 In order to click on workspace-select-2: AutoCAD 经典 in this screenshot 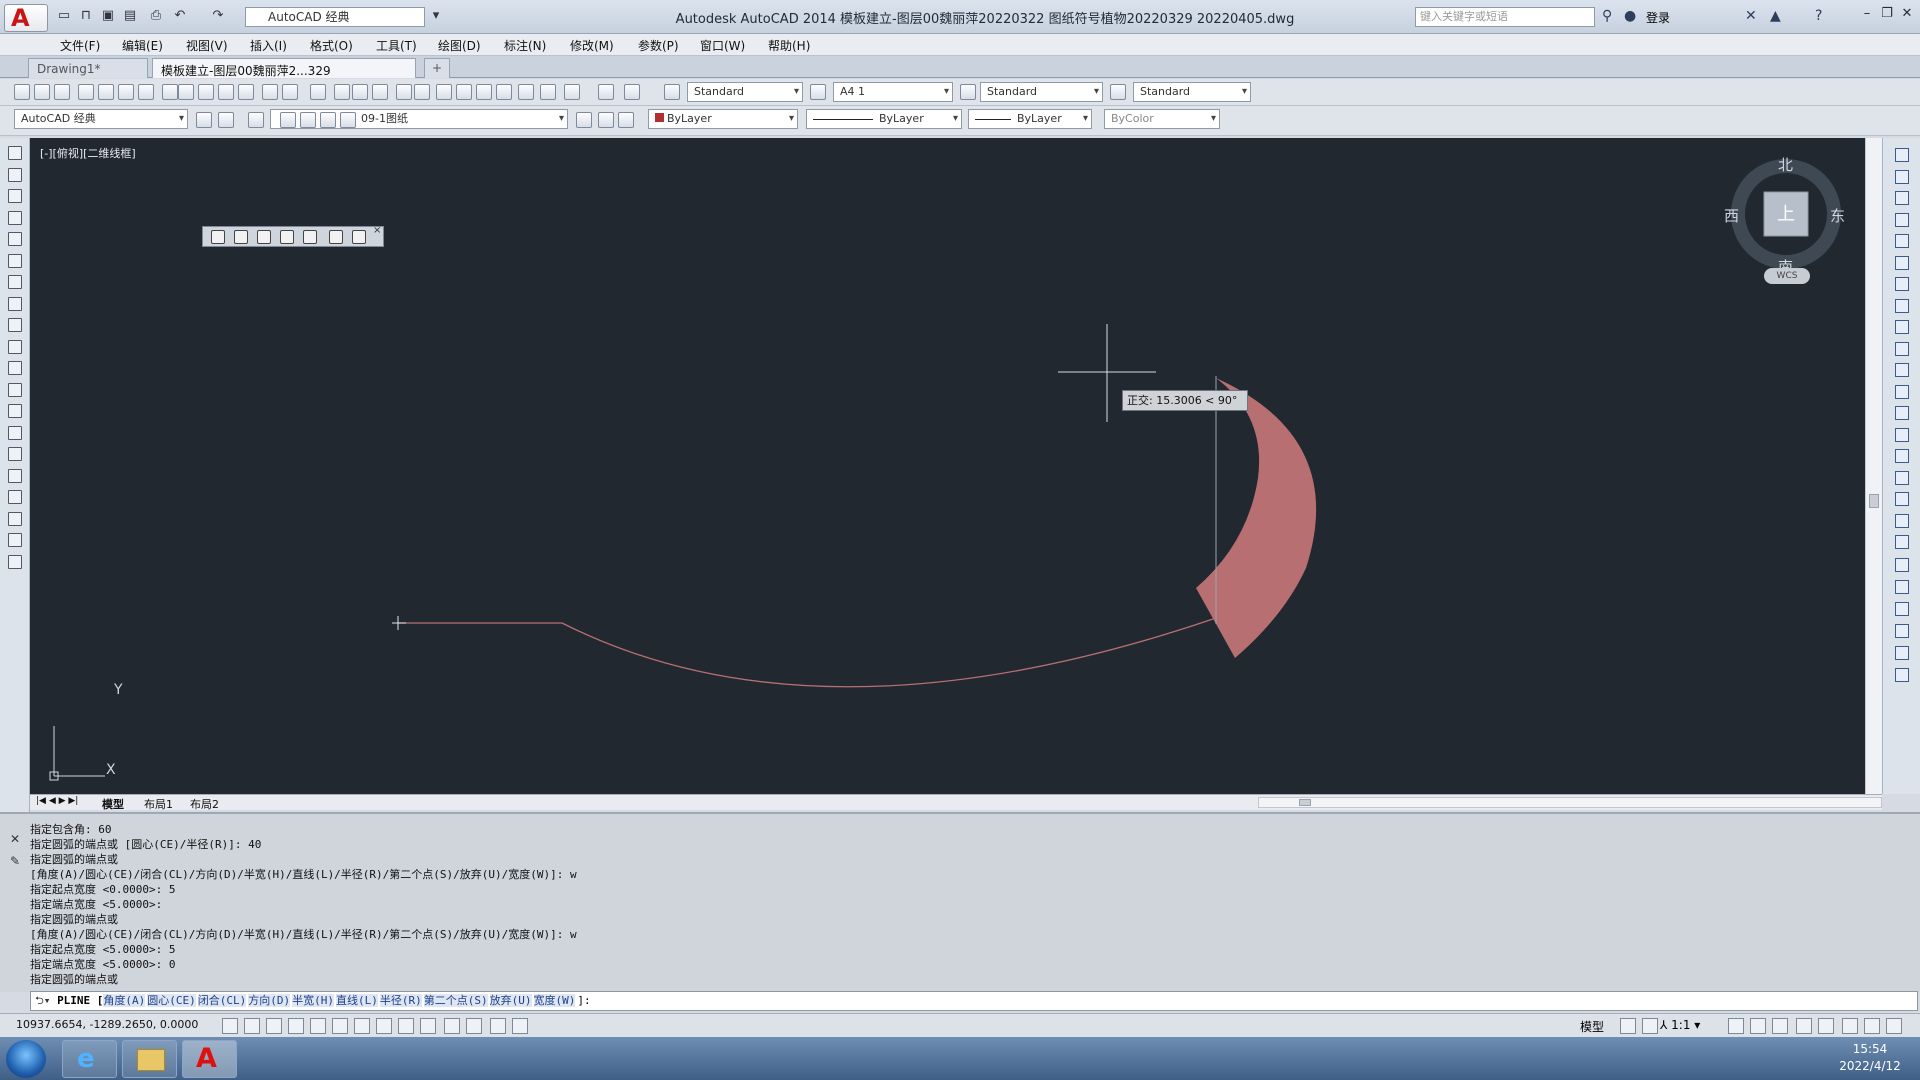, I will do `click(101, 119)`.